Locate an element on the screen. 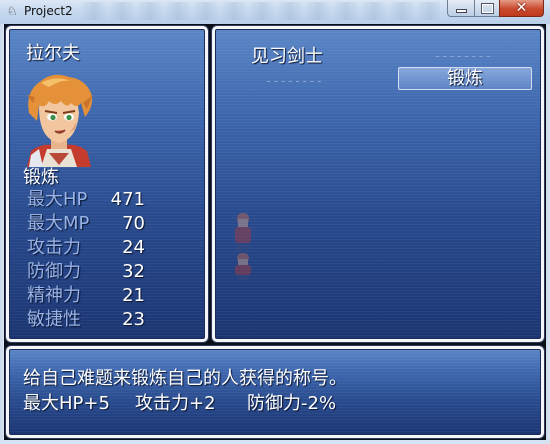  title-item-selected-label: 锻炼 is located at coordinates (465, 78).